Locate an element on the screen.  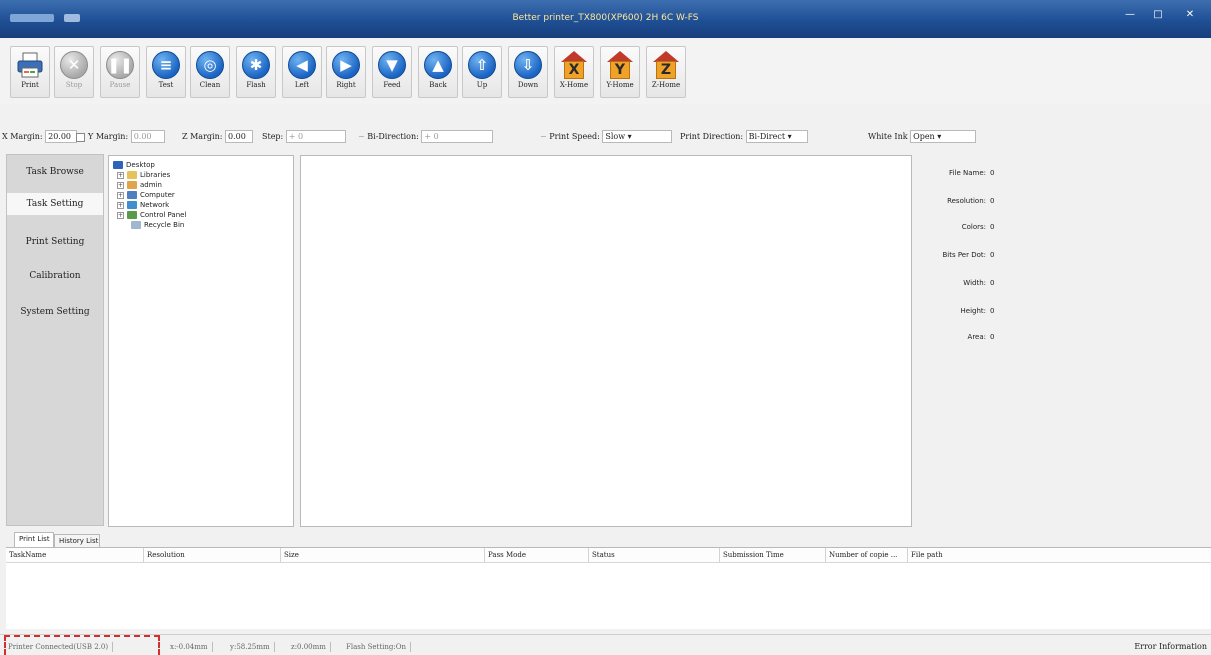
test-label: Test is located at coordinates (166, 85).